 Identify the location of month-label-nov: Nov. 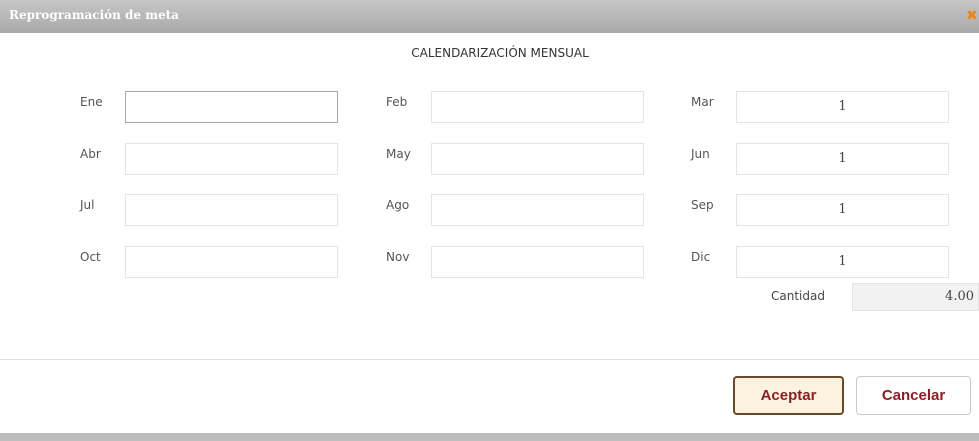
(398, 257).